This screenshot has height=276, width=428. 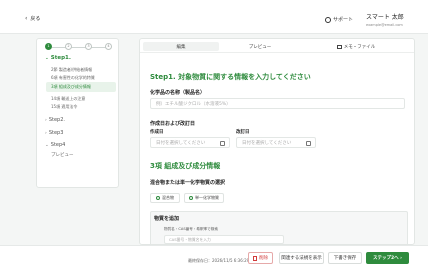 I want to click on support-icon, so click(x=328, y=19).